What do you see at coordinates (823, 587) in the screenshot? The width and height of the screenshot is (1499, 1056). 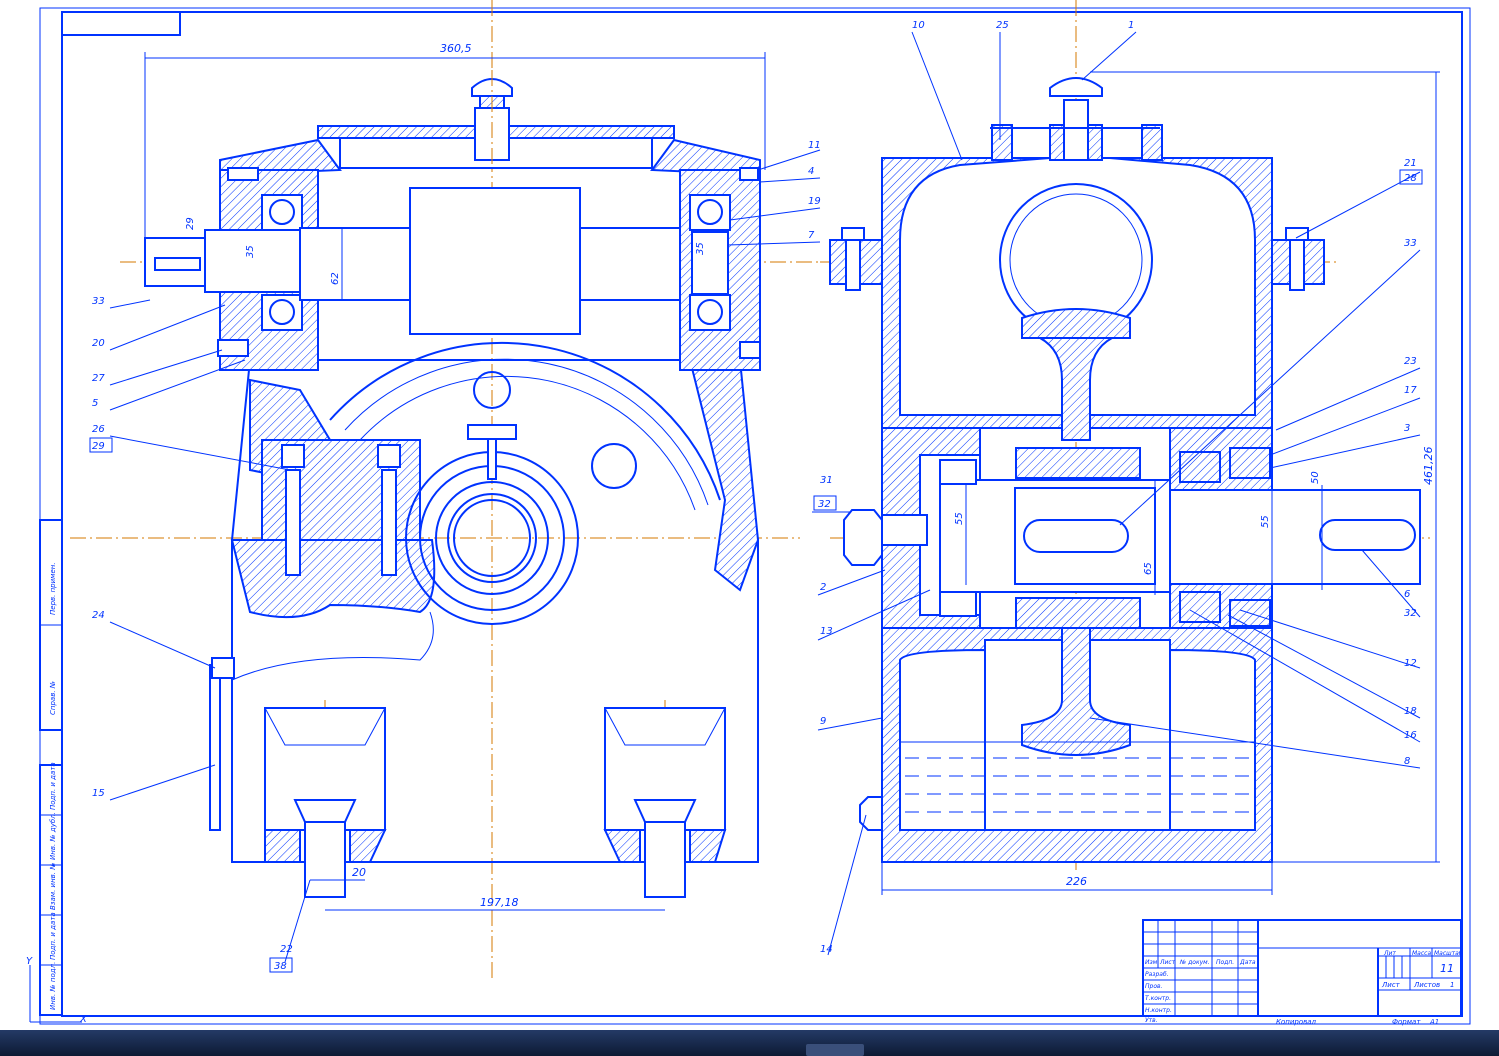 I see `callout-r-2: 2` at bounding box center [823, 587].